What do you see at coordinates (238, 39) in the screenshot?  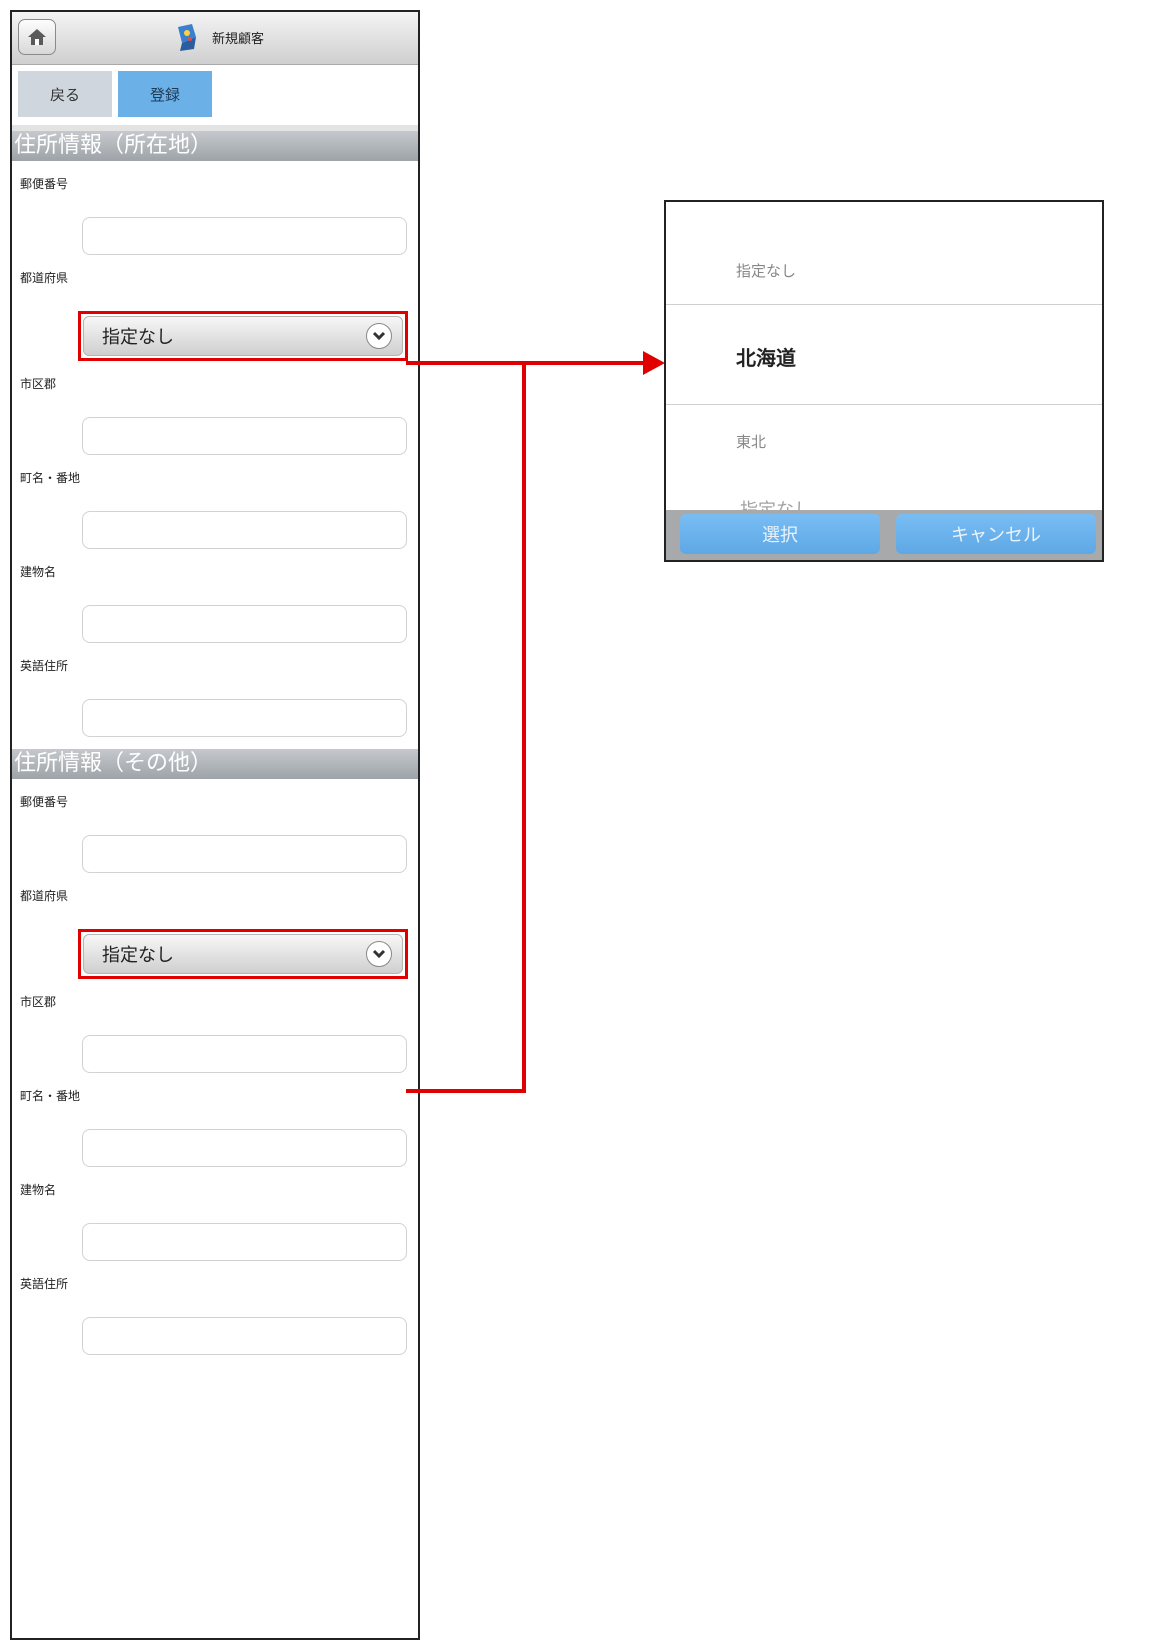 I see `page-title: 新規顧客` at bounding box center [238, 39].